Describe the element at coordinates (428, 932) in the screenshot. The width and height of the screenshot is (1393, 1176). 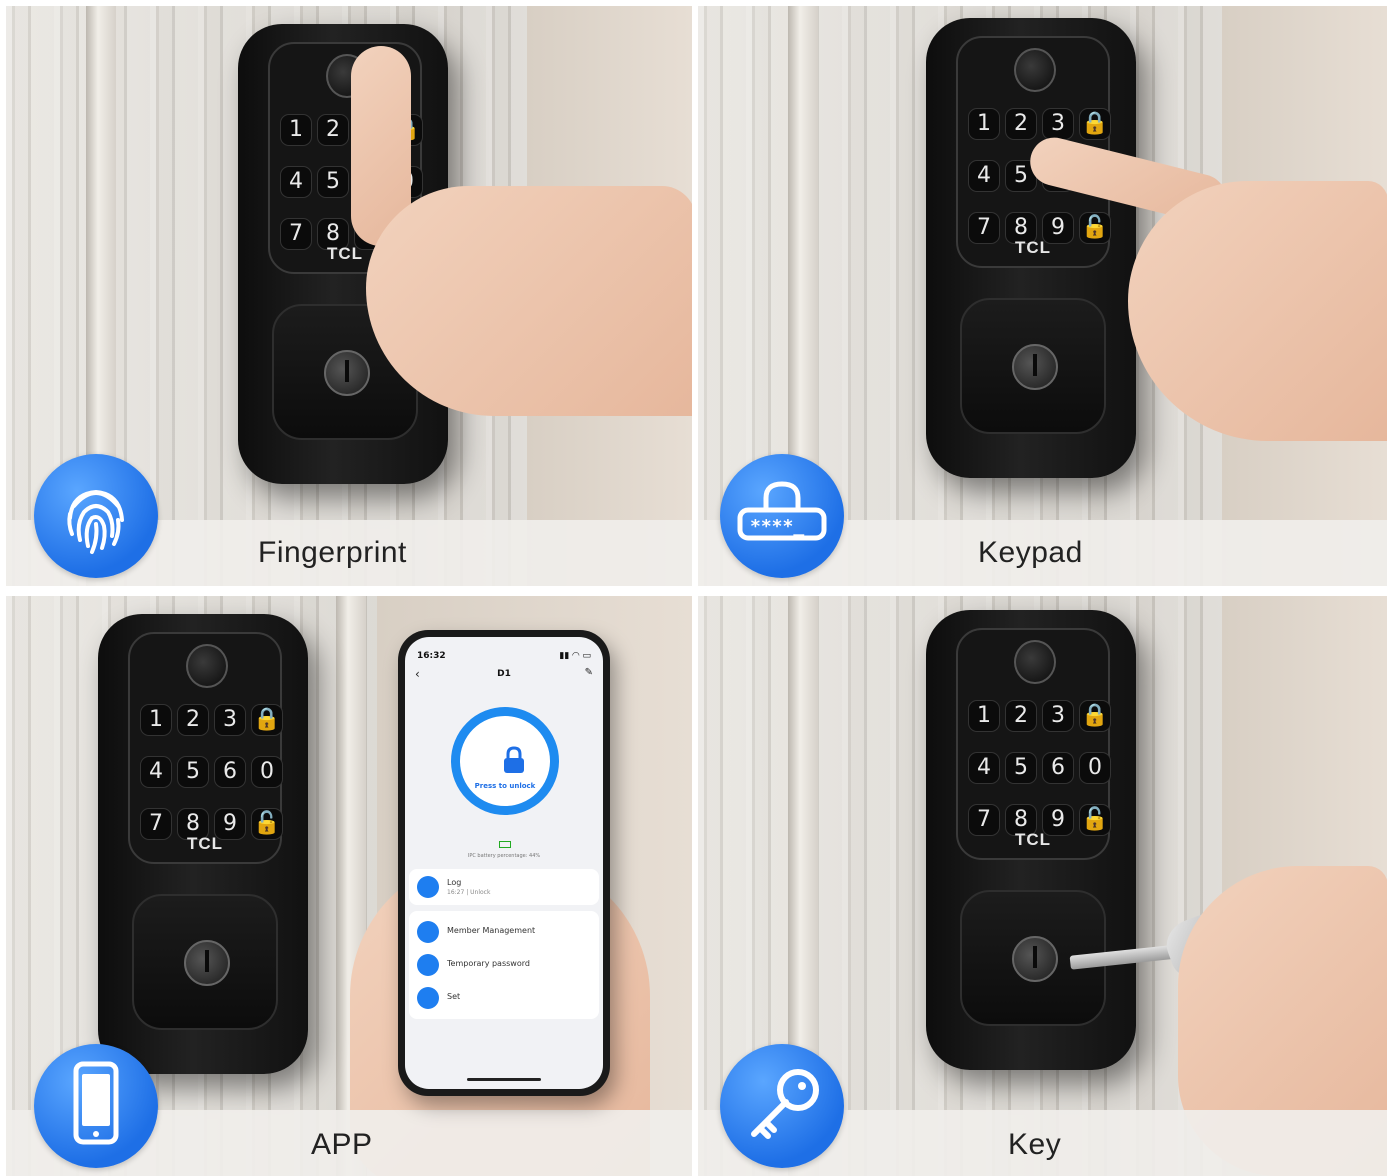
I see `user-icon` at that location.